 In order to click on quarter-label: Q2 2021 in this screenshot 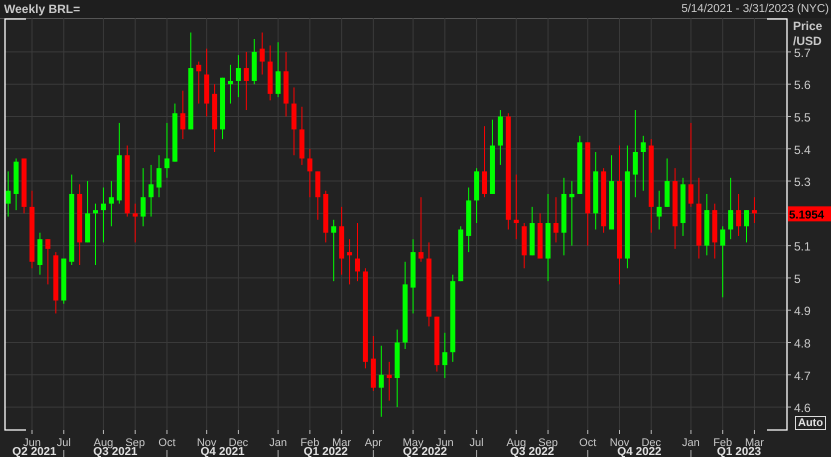, I will do `click(34, 451)`.